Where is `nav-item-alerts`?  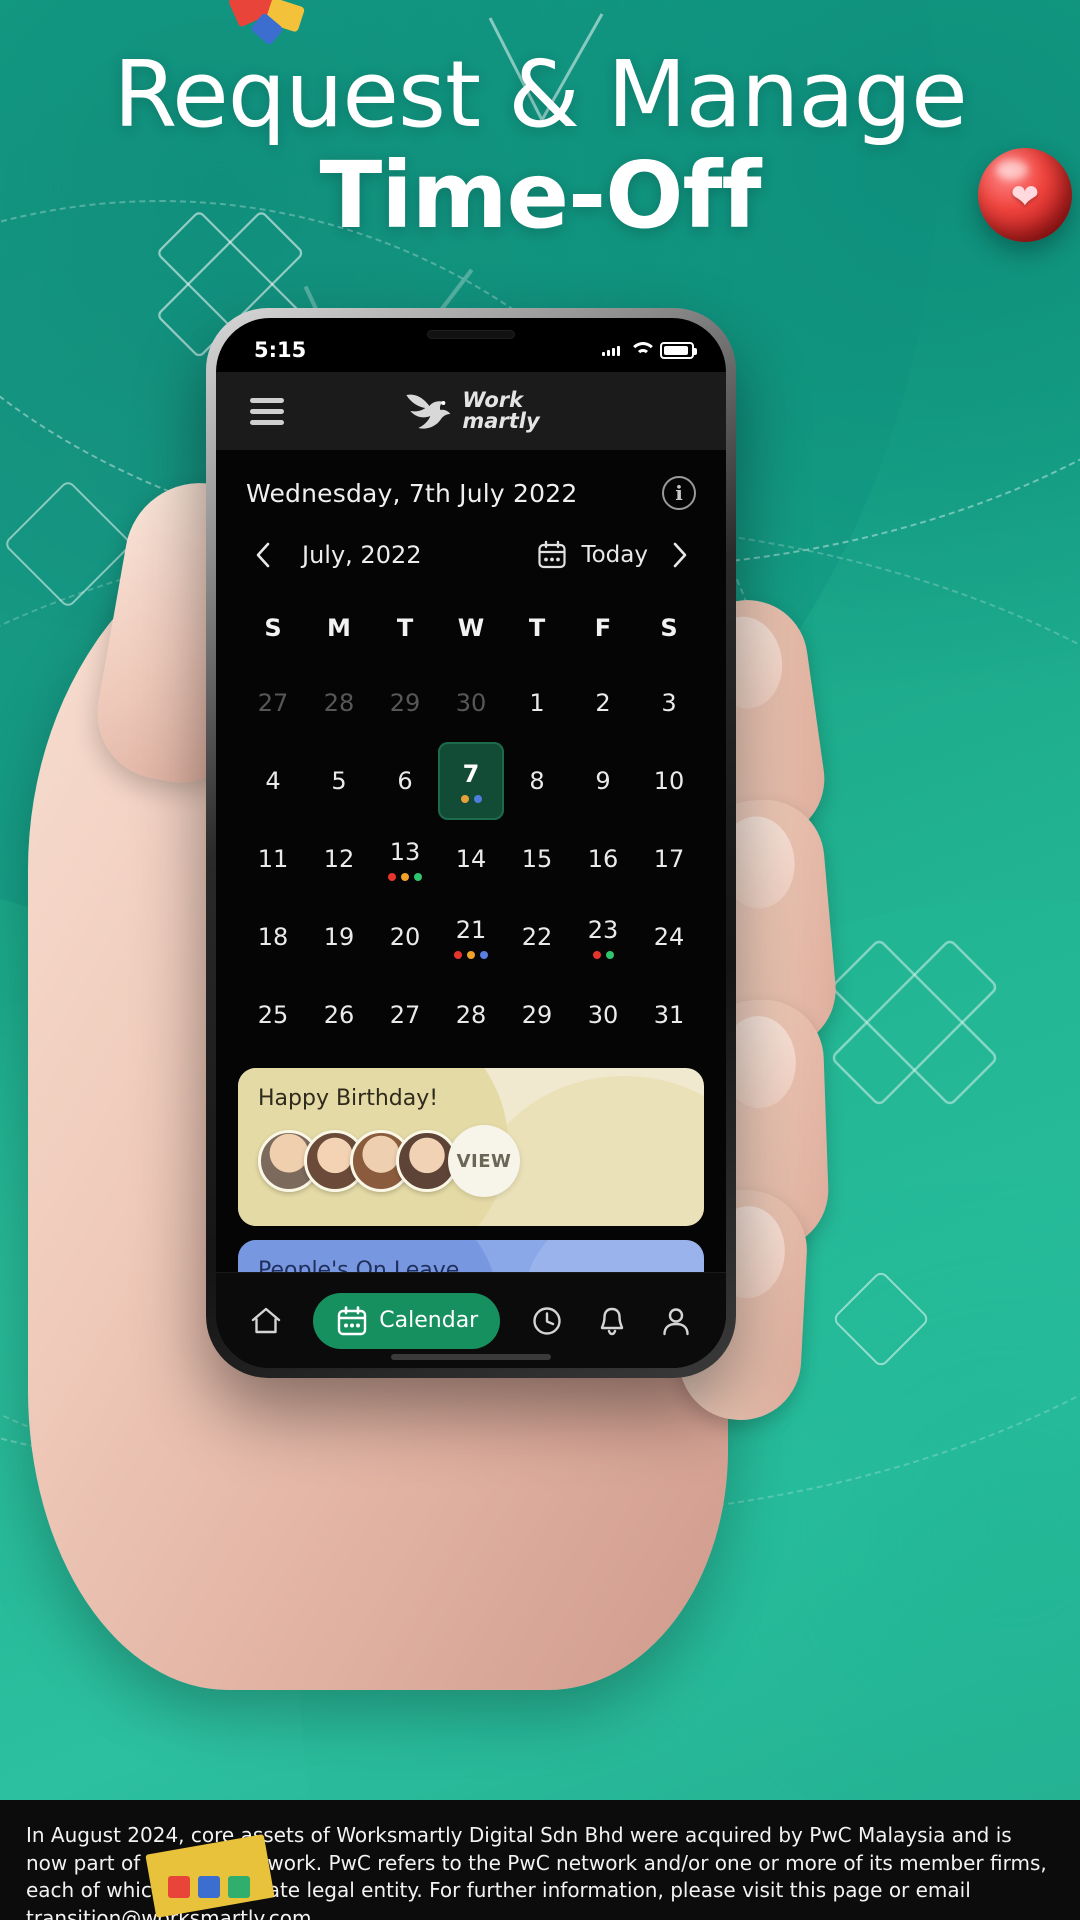 nav-item-alerts is located at coordinates (612, 1321).